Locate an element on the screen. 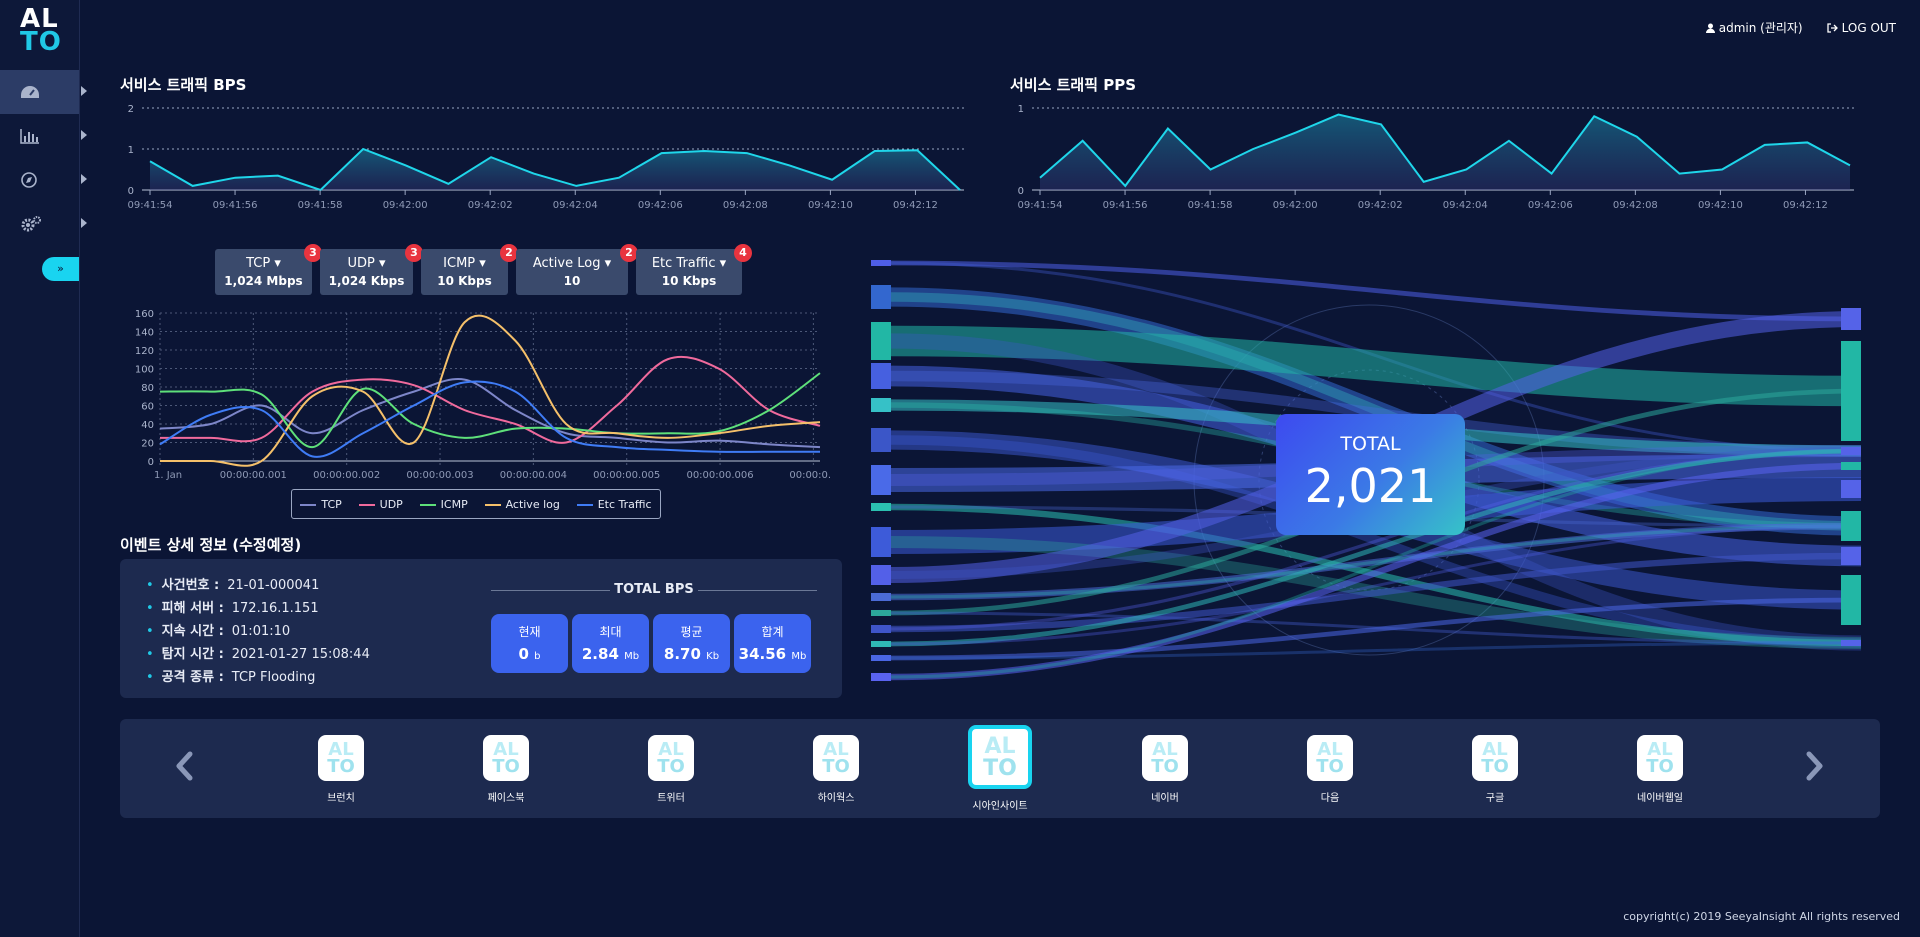 This screenshot has width=1920, height=937. user-menu: admin (관리자) is located at coordinates (1754, 27).